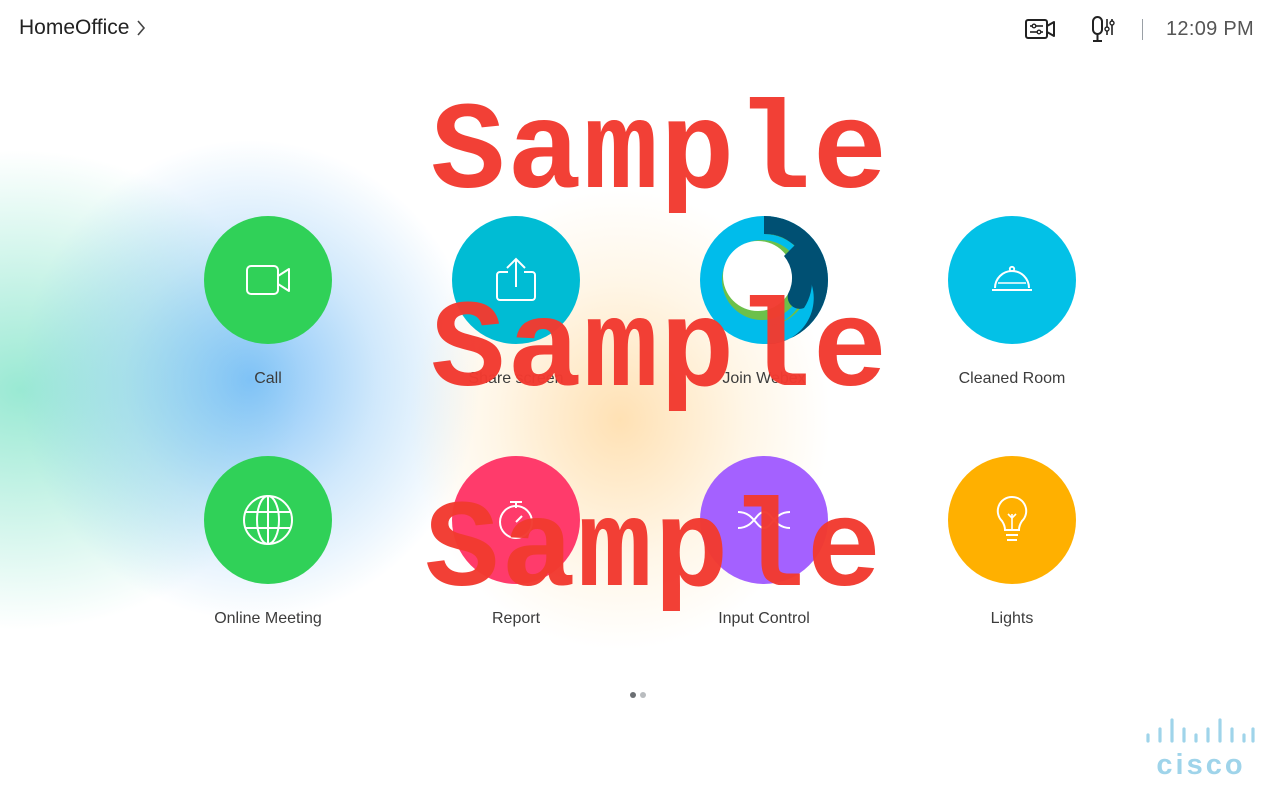  What do you see at coordinates (1104, 30) in the screenshot?
I see `microphone-controls-icon` at bounding box center [1104, 30].